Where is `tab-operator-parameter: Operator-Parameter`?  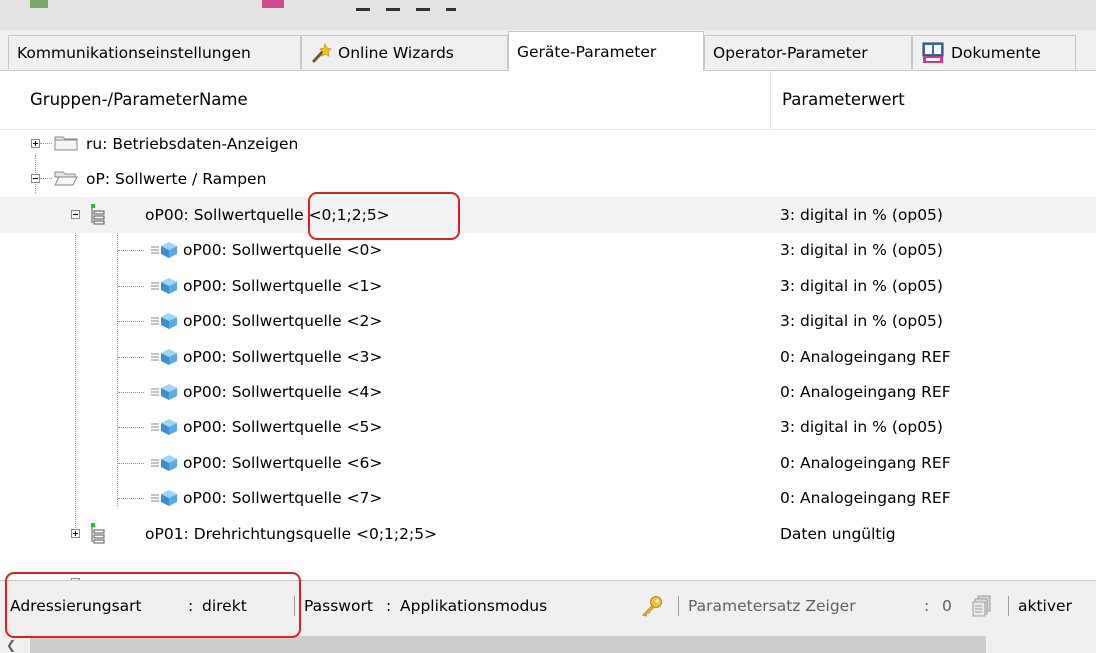
tab-operator-parameter: Operator-Parameter is located at coordinates (808, 52).